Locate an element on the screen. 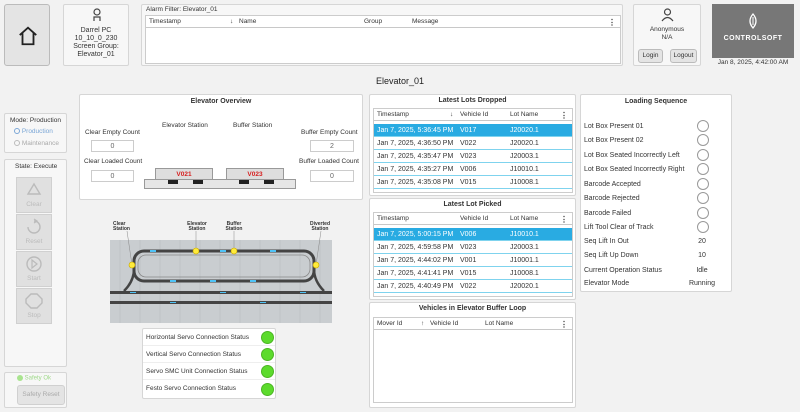 The image size is (800, 412). elevator-overview-title: Elevator Overview is located at coordinates (221, 101).